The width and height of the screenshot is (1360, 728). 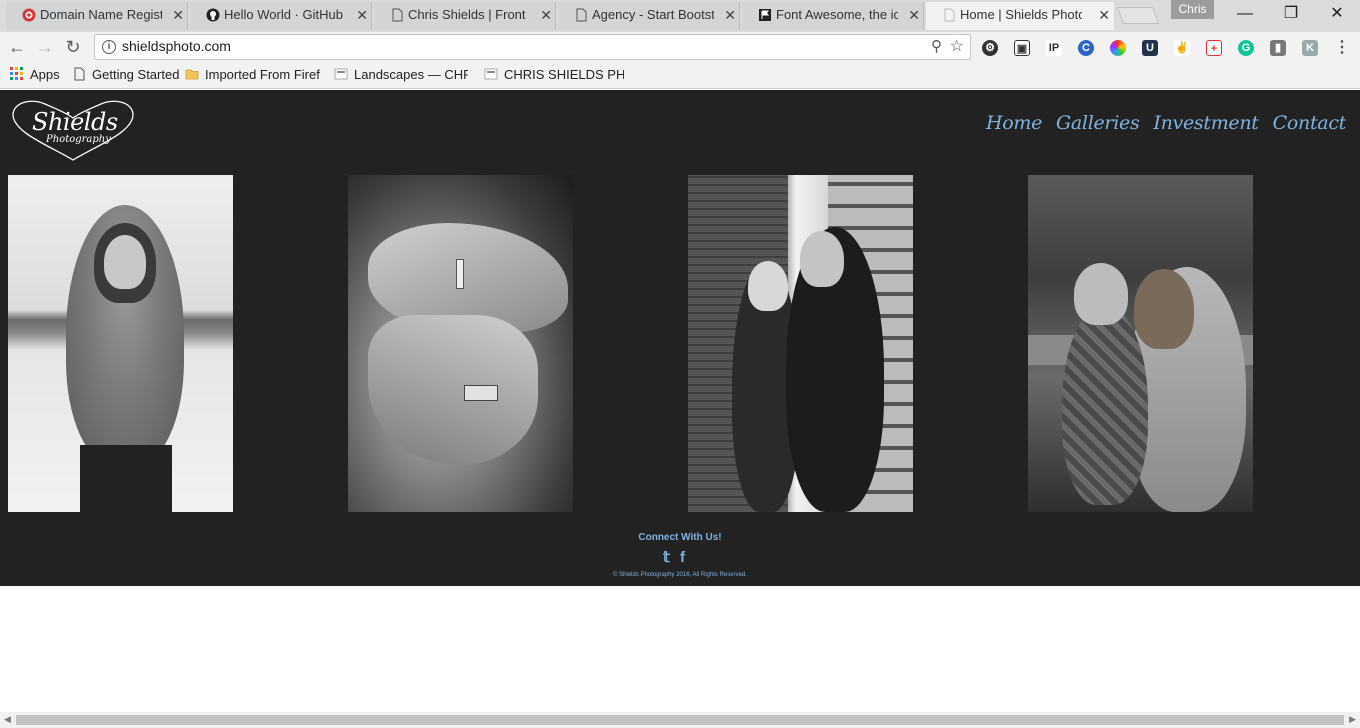 What do you see at coordinates (29, 15) in the screenshot?
I see `registrar-icon` at bounding box center [29, 15].